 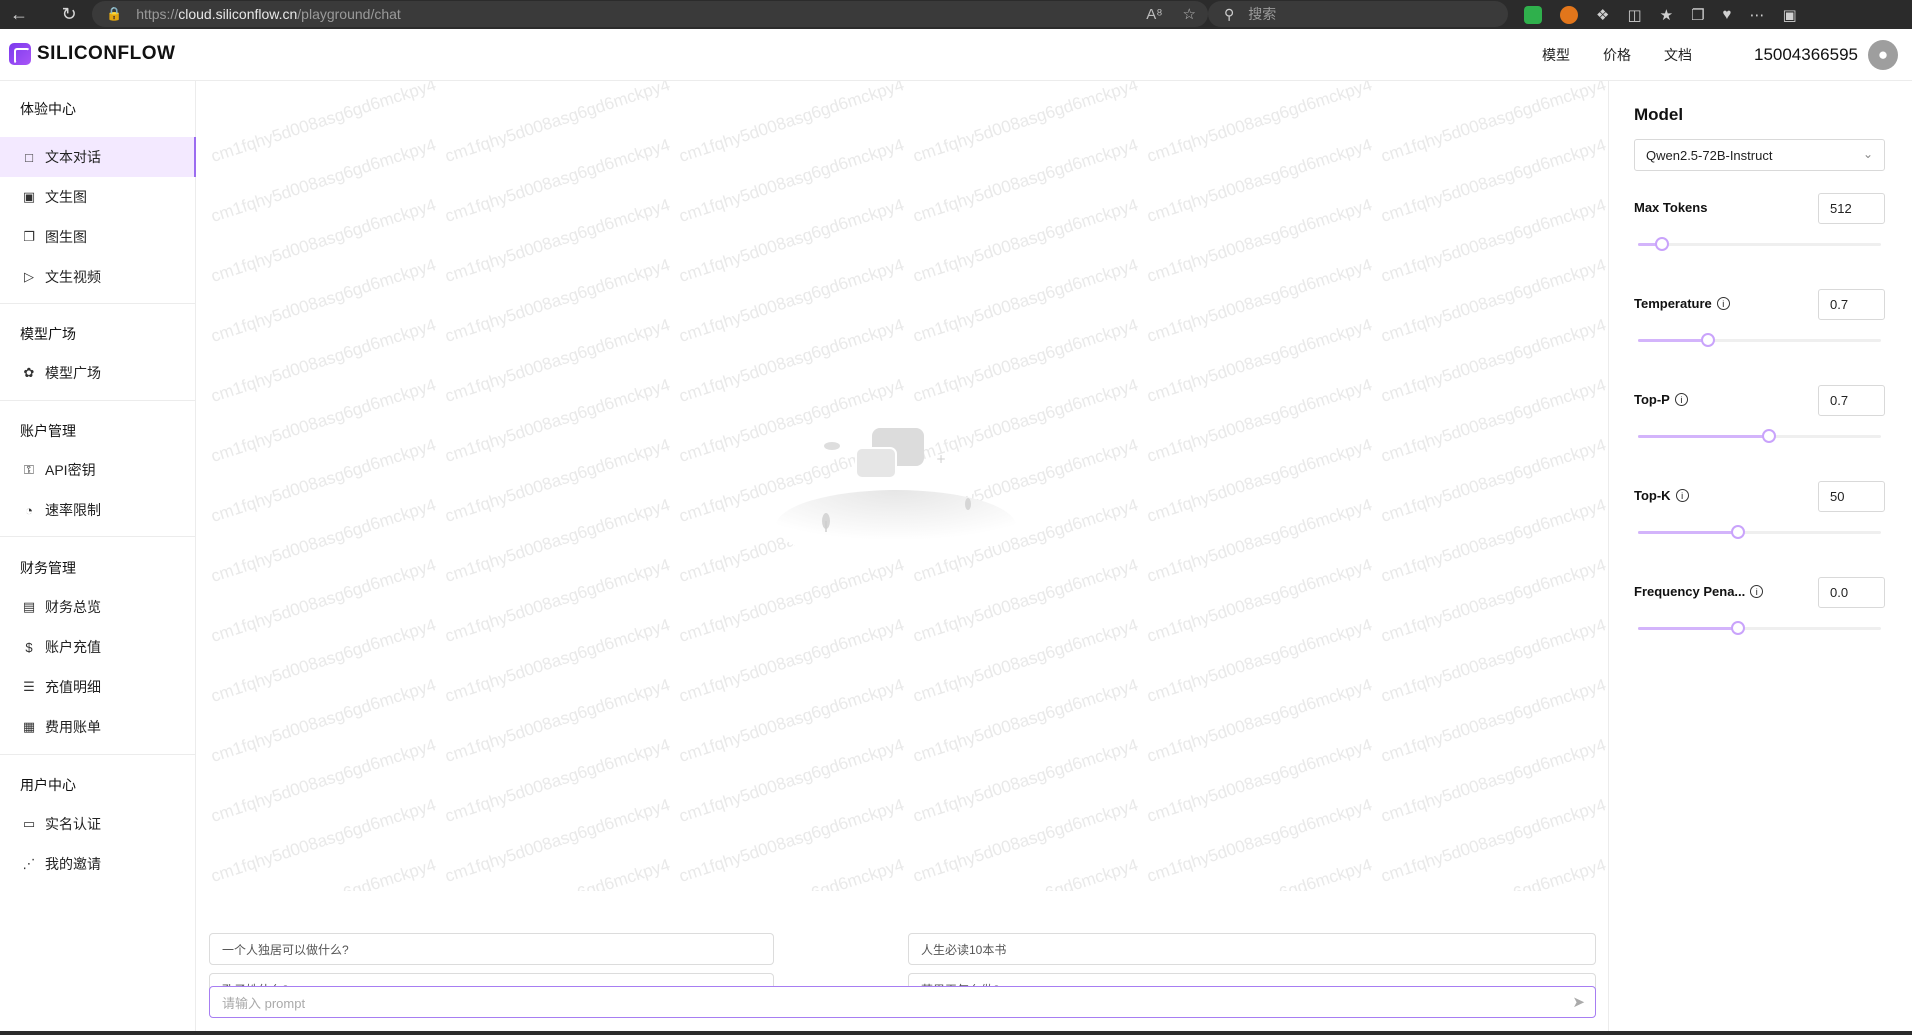 I want to click on sidebar-item-recharge-details: ☰ 充值明细, so click(x=98, y=687).